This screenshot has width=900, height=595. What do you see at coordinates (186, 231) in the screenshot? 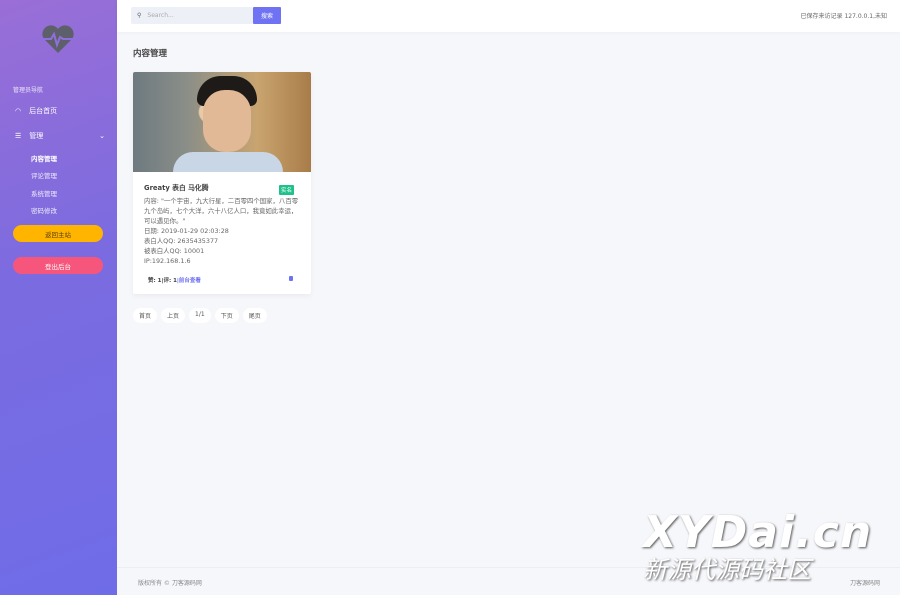
I see `date-text: 日期: 2019-01-29 02:03:28` at bounding box center [186, 231].